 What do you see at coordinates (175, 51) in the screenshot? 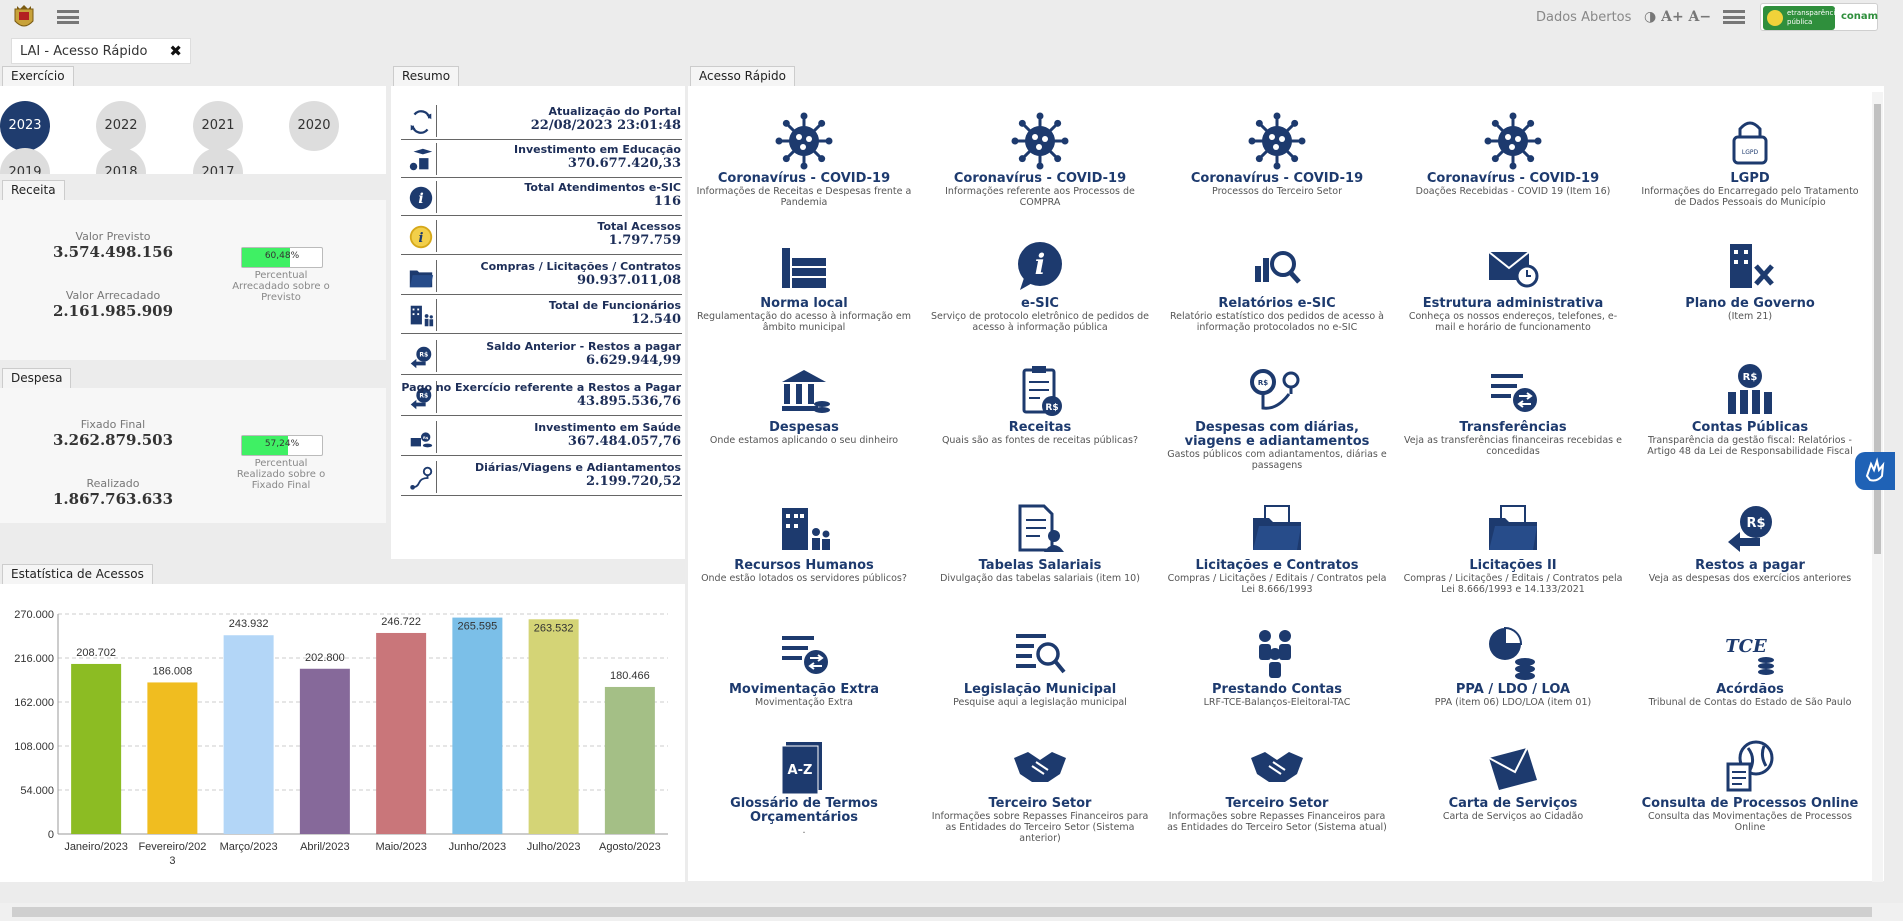
I see `close-tab-icon: ✖` at bounding box center [175, 51].